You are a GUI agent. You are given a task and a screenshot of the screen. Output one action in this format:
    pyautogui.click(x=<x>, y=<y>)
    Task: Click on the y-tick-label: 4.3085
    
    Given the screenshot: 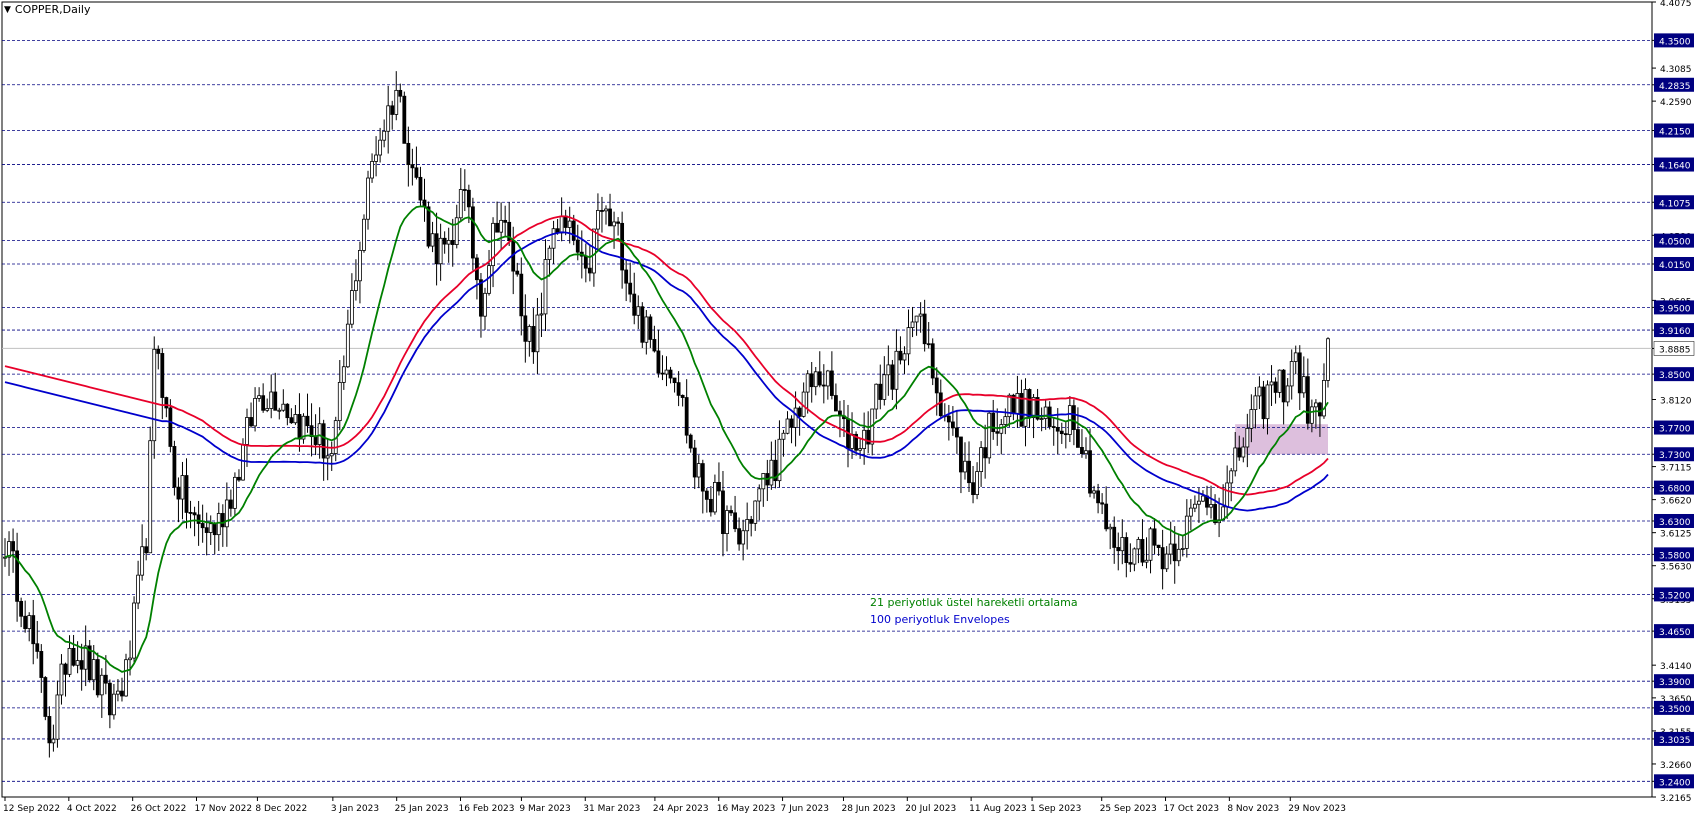 What is the action you would take?
    pyautogui.click(x=1676, y=70)
    